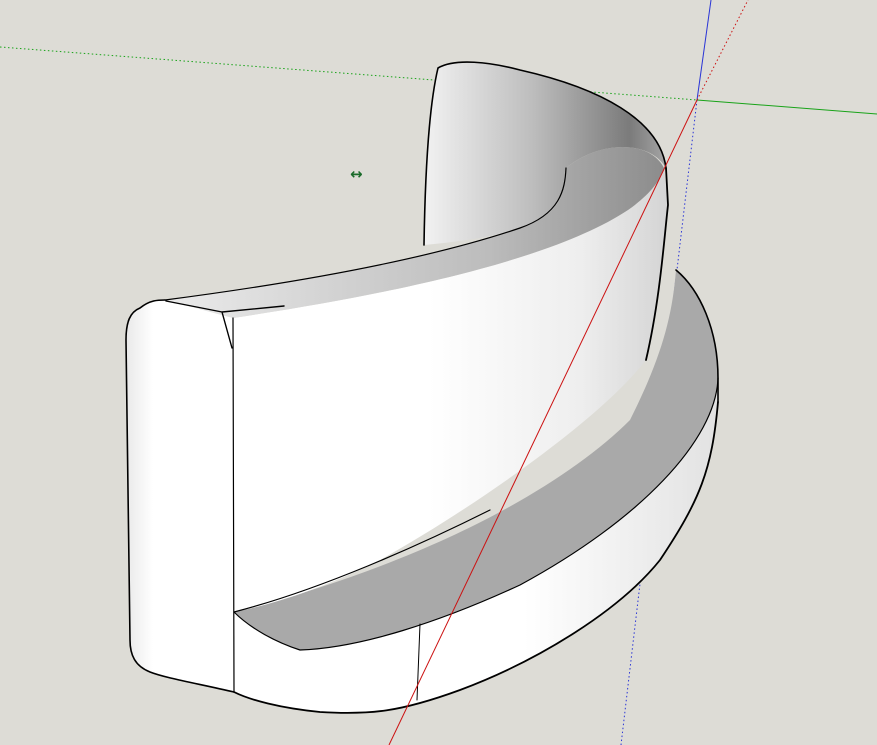  What do you see at coordinates (180, 496) in the screenshot?
I see `wall-end-face` at bounding box center [180, 496].